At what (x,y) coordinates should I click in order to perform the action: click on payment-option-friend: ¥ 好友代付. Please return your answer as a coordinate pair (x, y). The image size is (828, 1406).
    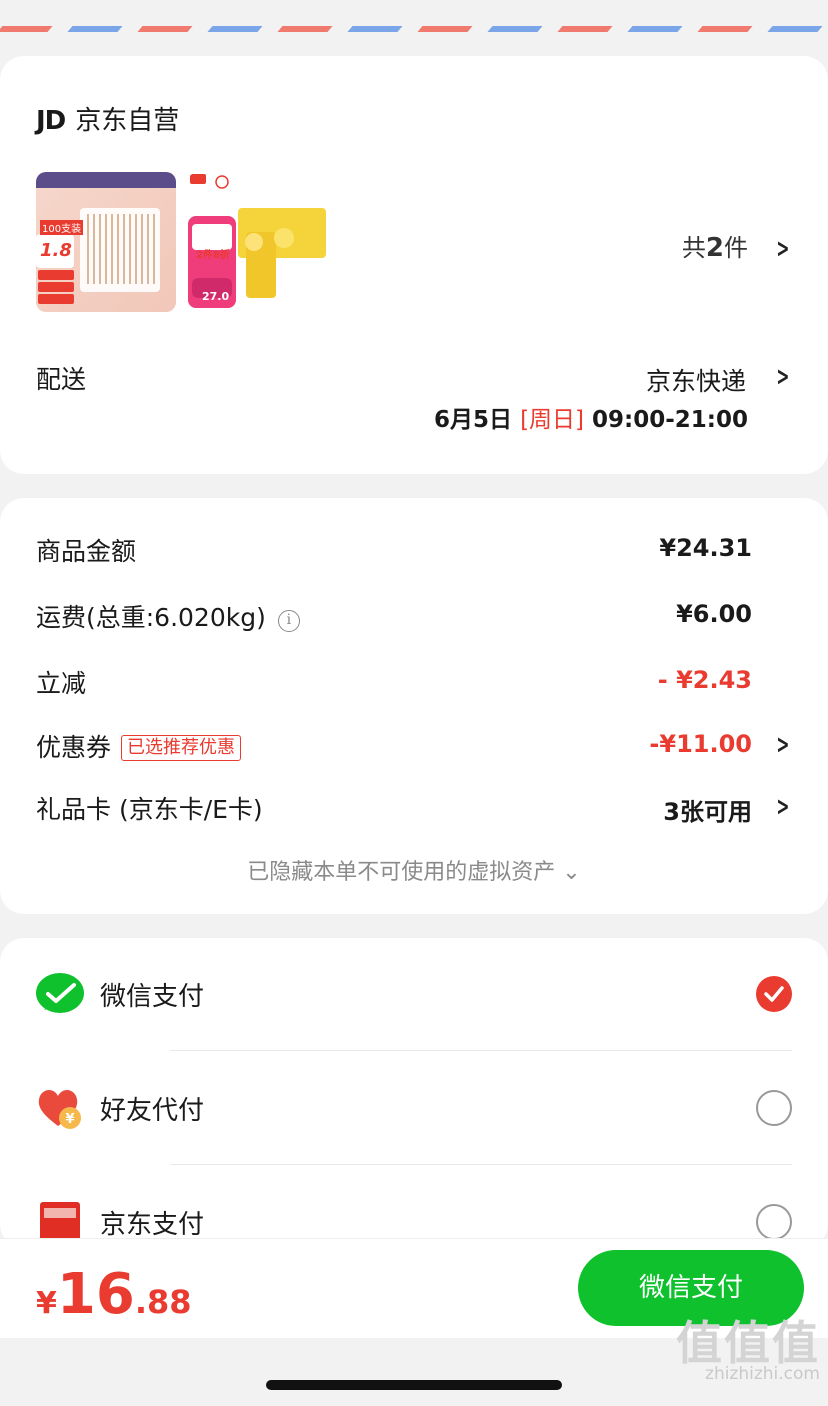
    Looking at the image, I should click on (414, 1108).